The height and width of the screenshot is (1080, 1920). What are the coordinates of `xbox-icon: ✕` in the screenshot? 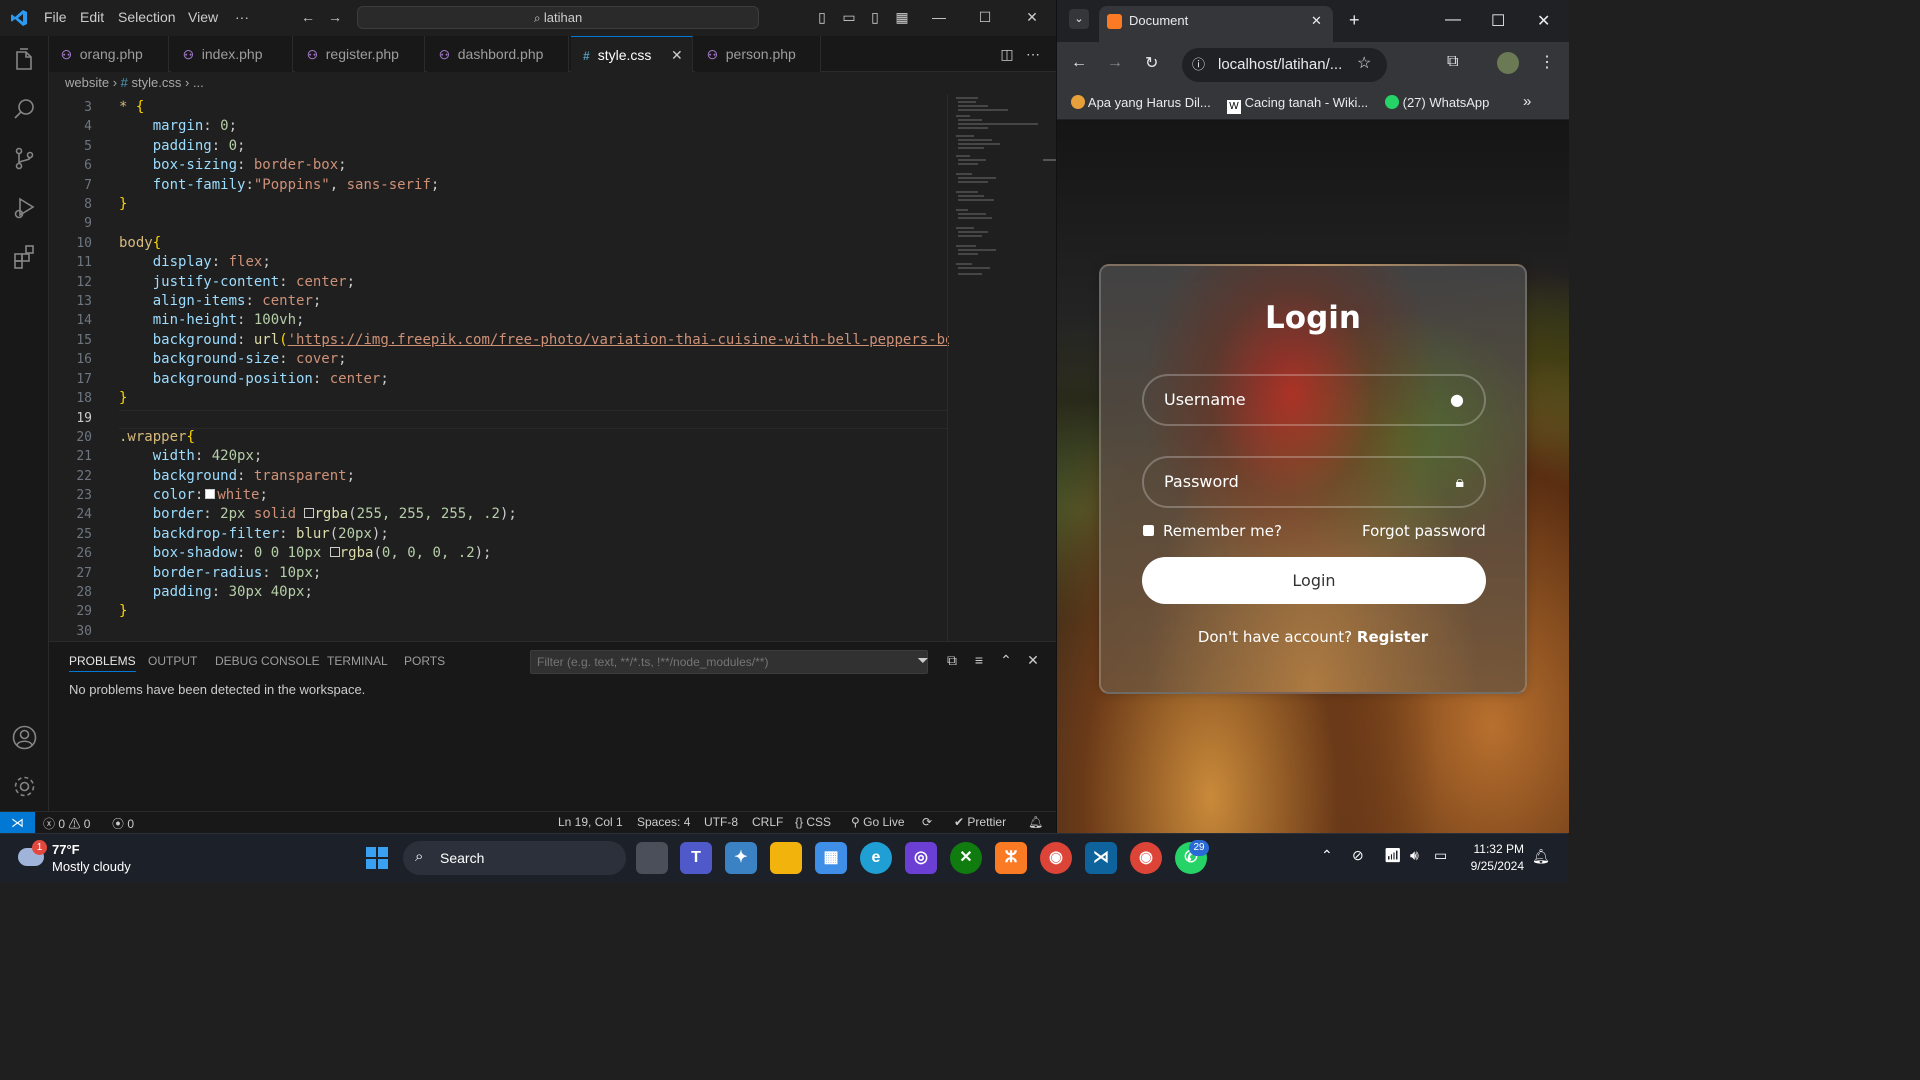 It's located at (966, 858).